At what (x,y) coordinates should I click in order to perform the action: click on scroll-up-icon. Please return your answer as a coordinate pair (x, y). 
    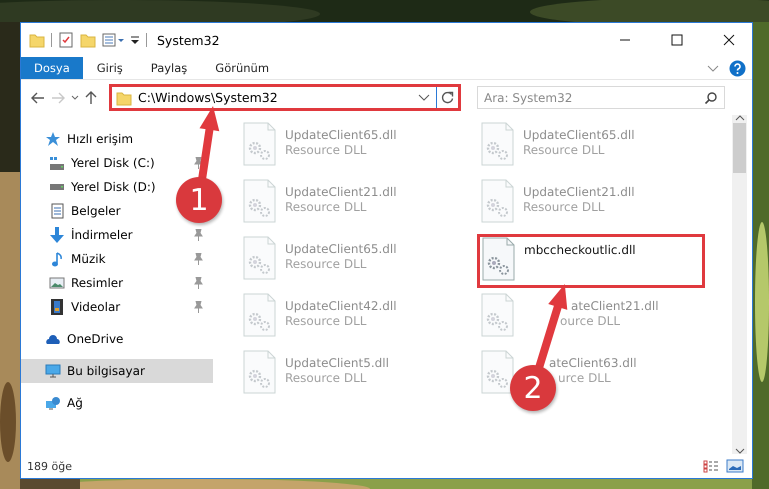
    Looking at the image, I should click on (739, 118).